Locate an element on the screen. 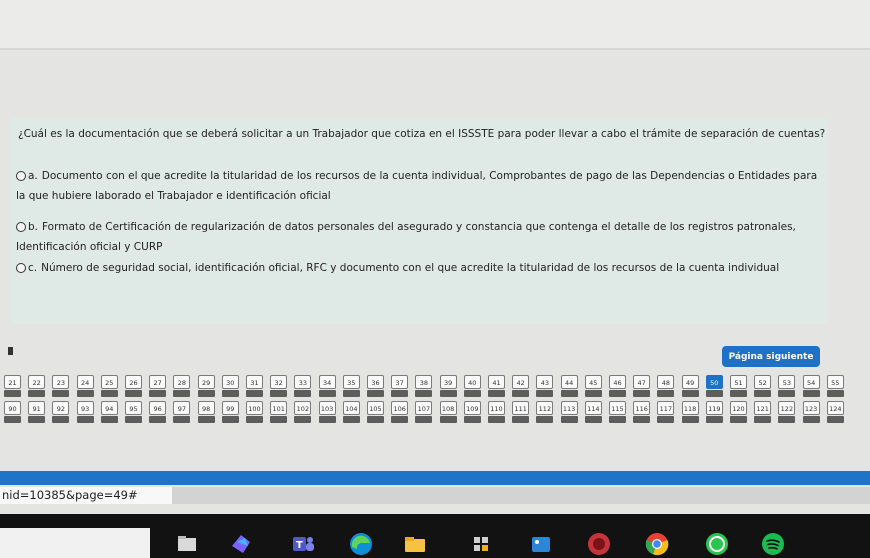  page-button-94: 94 is located at coordinates (109, 408).